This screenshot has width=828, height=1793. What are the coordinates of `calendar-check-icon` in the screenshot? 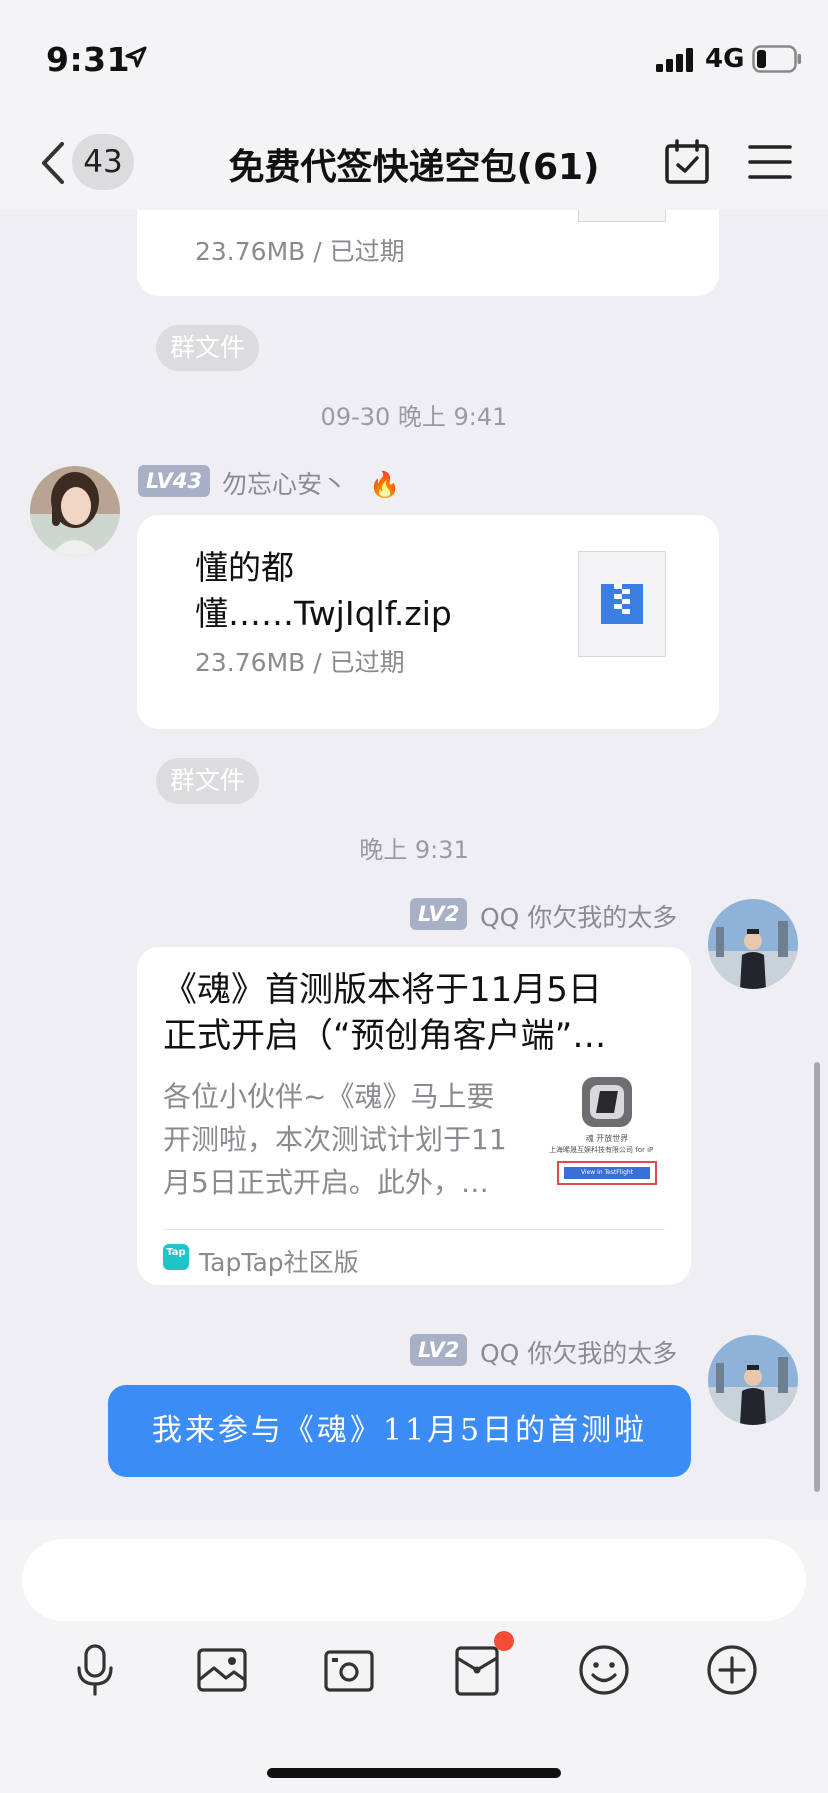 It's located at (687, 162).